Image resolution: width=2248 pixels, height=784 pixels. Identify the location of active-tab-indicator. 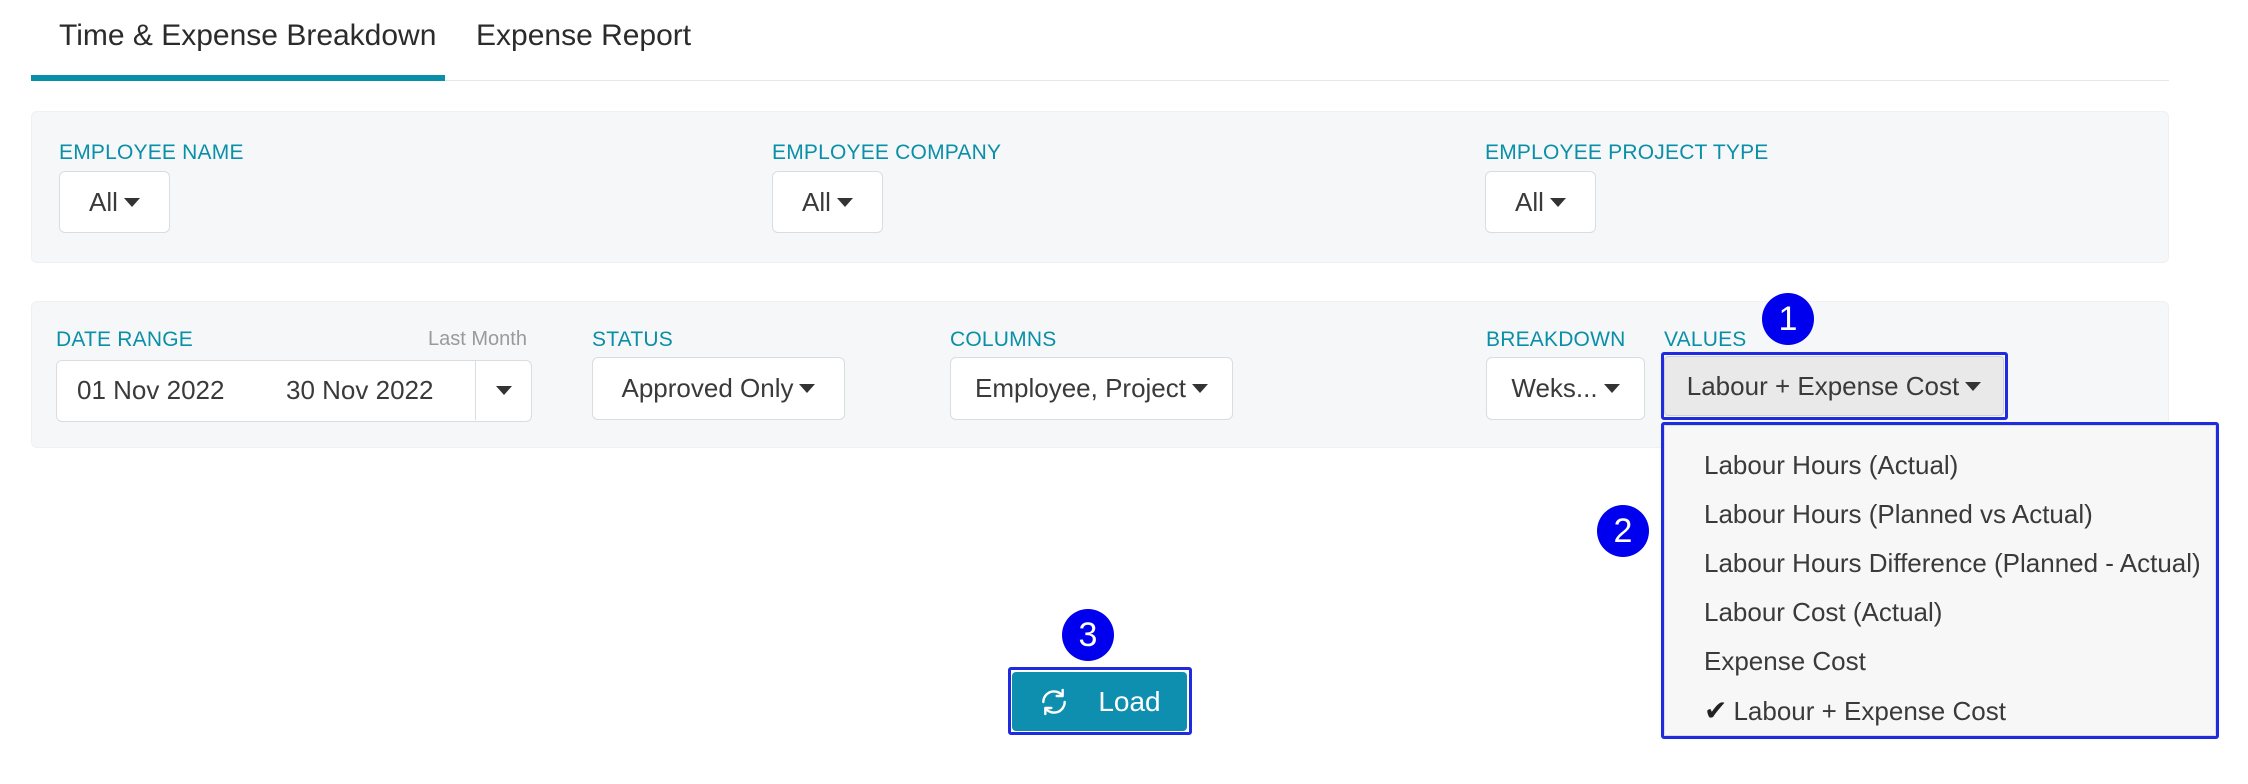
(238, 78).